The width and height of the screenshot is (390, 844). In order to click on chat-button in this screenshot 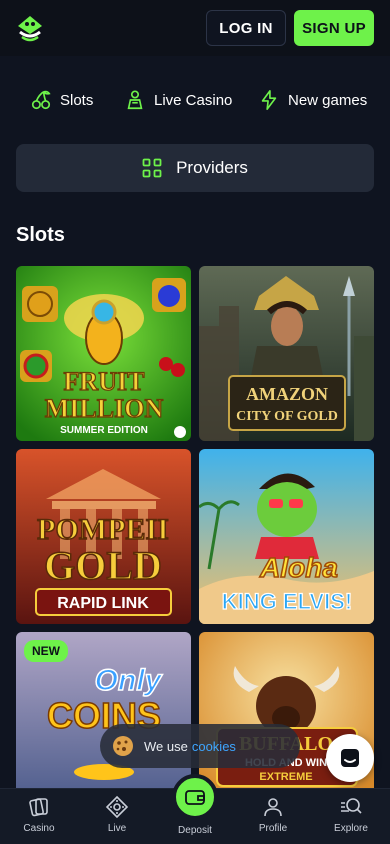, I will do `click(350, 758)`.